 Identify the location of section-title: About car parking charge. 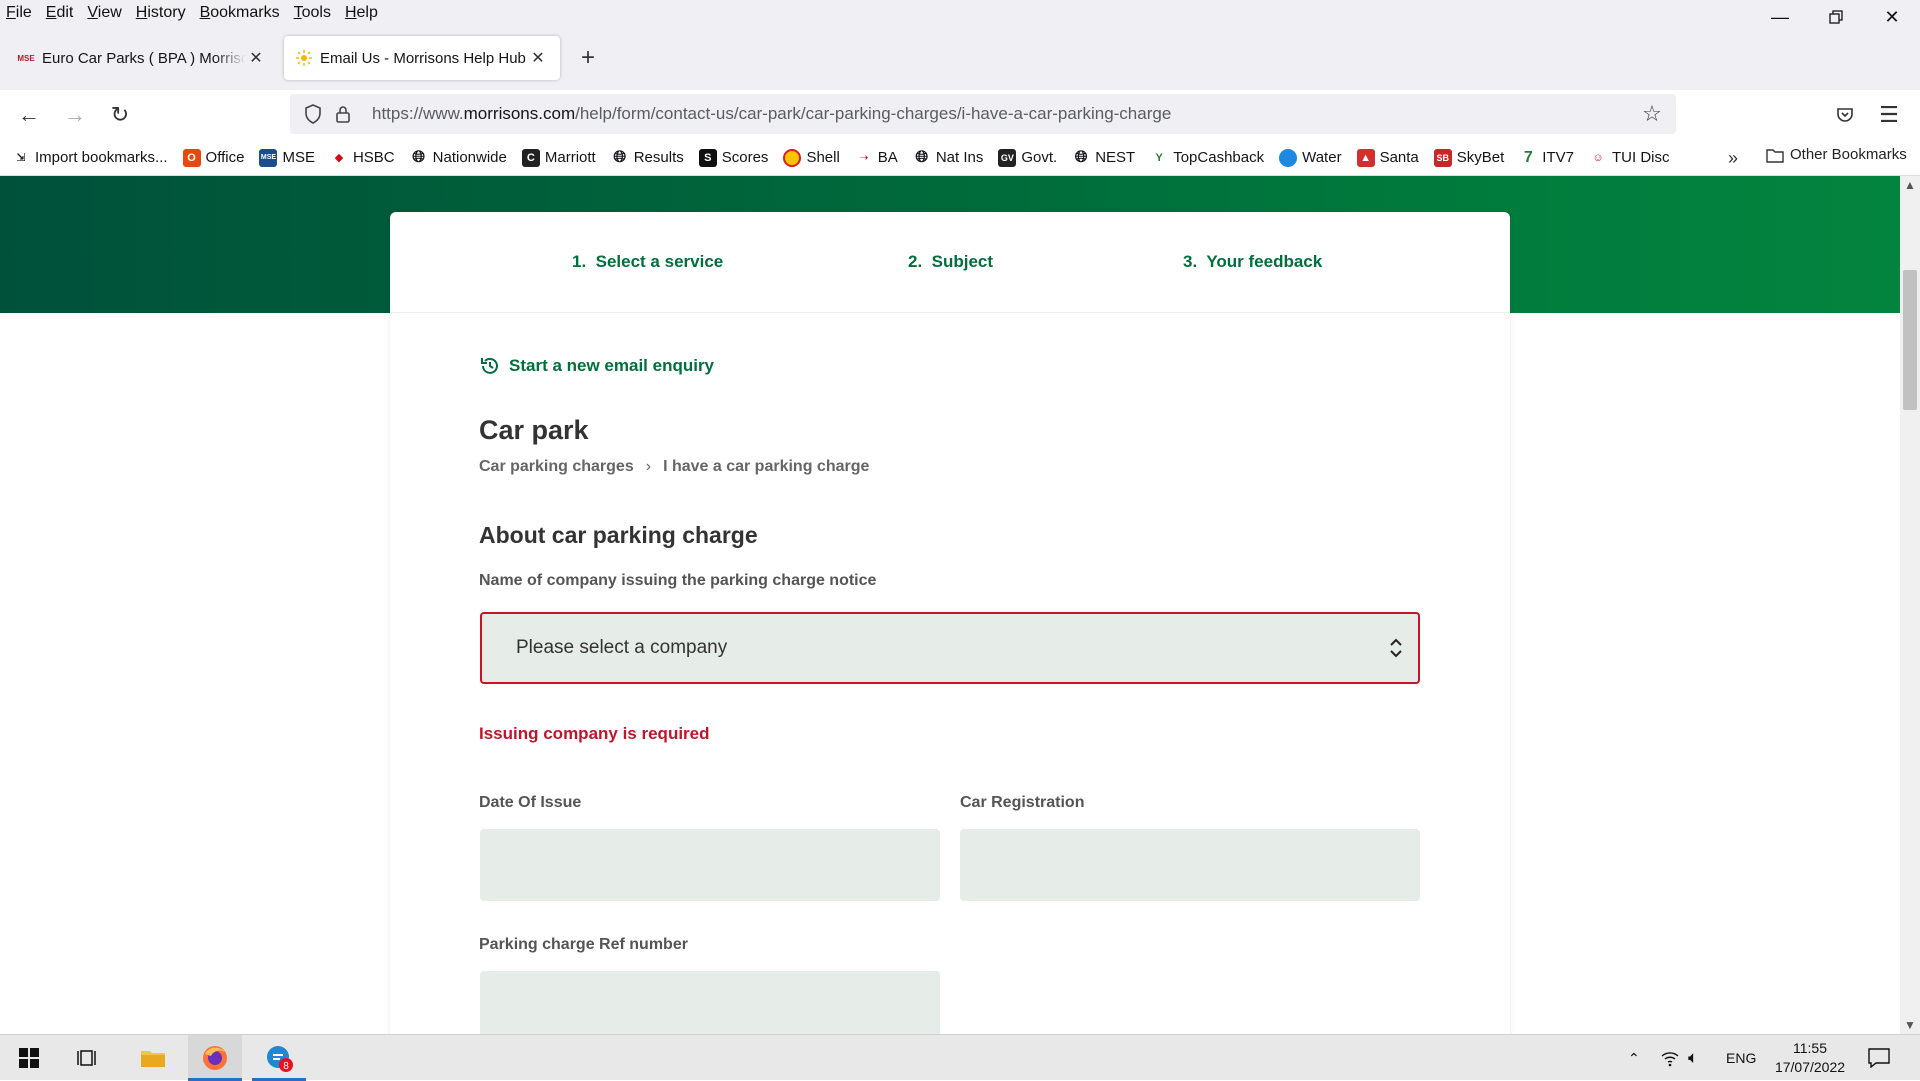
(618, 535).